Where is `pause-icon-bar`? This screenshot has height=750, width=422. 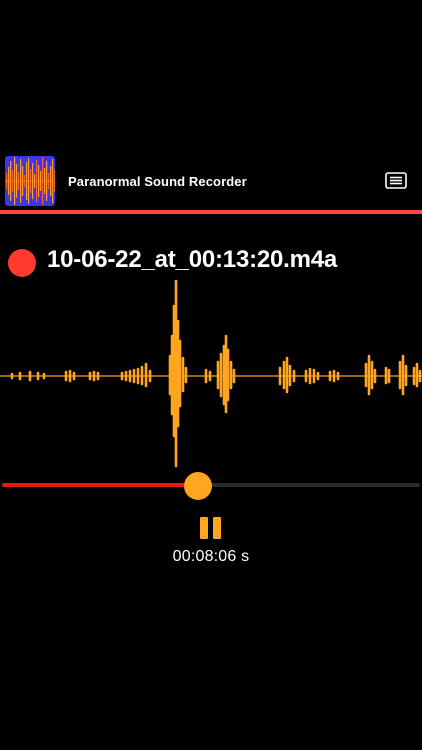
pause-icon-bar is located at coordinates (217, 528).